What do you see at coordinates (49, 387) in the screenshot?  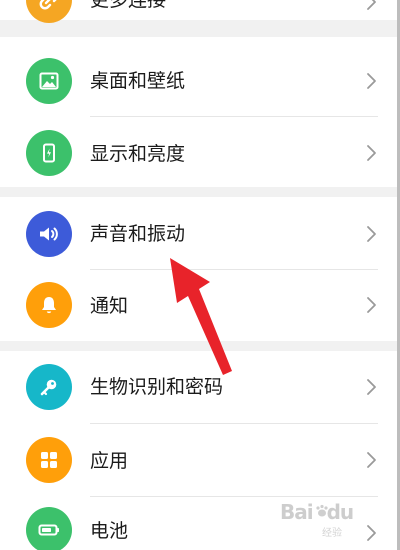 I see `key-icon` at bounding box center [49, 387].